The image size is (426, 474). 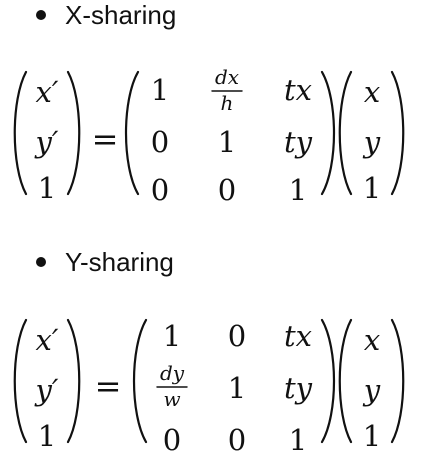 What do you see at coordinates (172, 373) in the screenshot?
I see `fraction-numerator: dy` at bounding box center [172, 373].